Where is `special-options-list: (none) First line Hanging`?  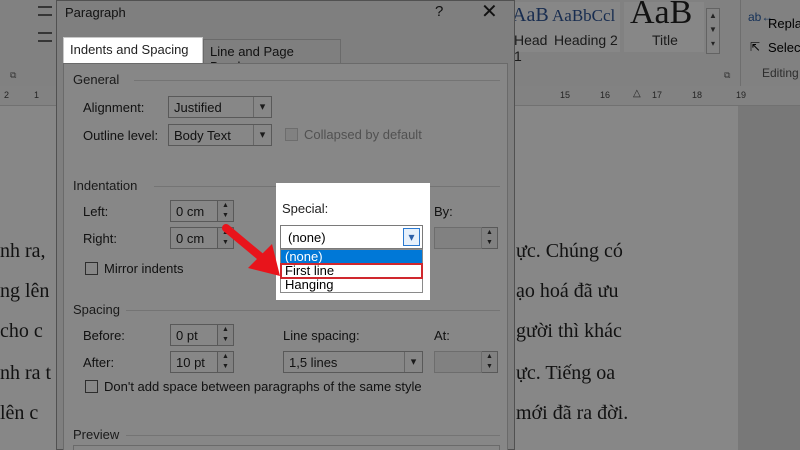 special-options-list: (none) First line Hanging is located at coordinates (351, 271).